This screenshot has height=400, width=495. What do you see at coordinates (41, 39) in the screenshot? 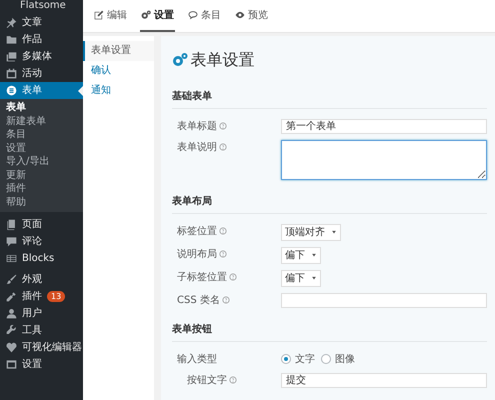
I see `sidebar-menu-item: 作品` at bounding box center [41, 39].